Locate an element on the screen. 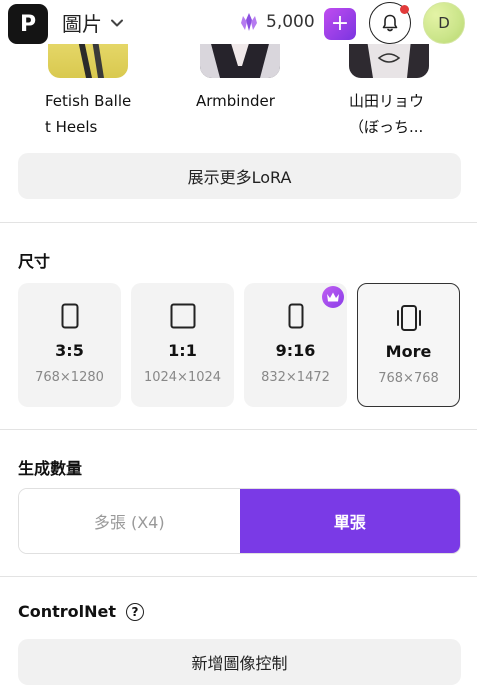 This screenshot has width=477, height=699. more-ratios-icon is located at coordinates (408, 318).